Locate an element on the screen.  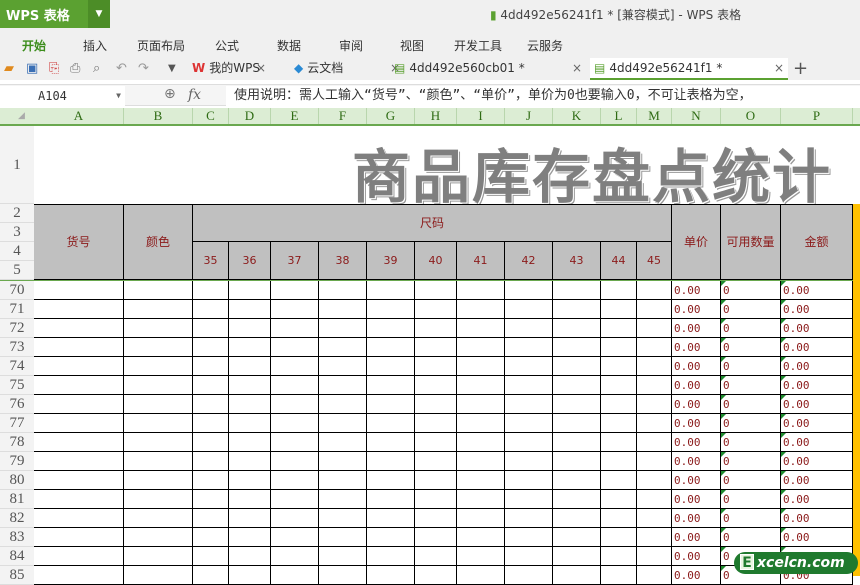
zoom-formula-icon: ⊕ is located at coordinates (170, 94).